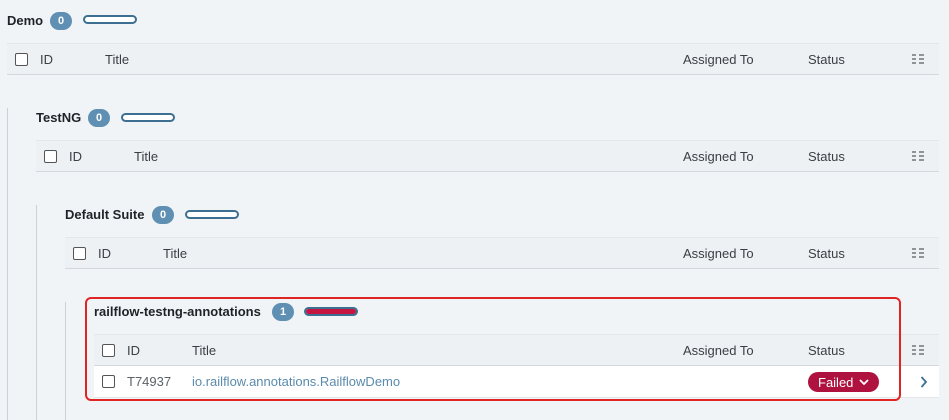  Describe the element at coordinates (25, 20) in the screenshot. I see `section-title: Demo` at that location.